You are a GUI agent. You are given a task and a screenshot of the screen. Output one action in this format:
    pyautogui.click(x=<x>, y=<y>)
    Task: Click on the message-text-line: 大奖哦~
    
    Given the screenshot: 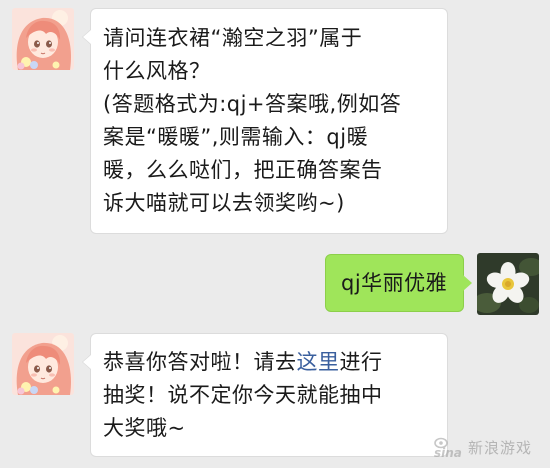 What is the action you would take?
    pyautogui.click(x=144, y=428)
    